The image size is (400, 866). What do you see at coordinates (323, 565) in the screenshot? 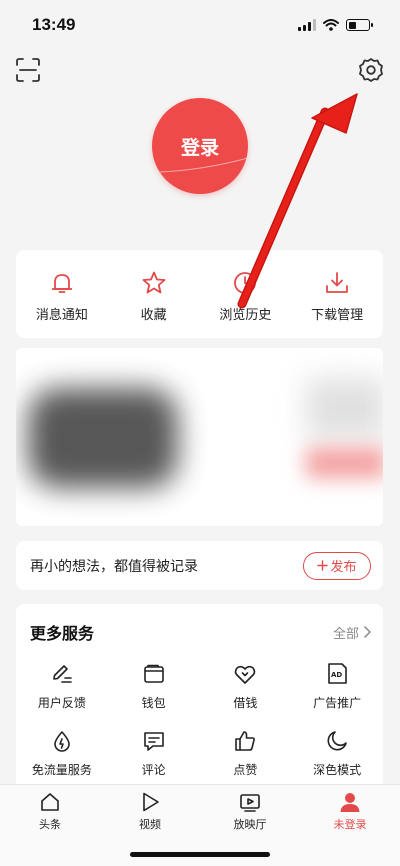
I see `plus-icon` at bounding box center [323, 565].